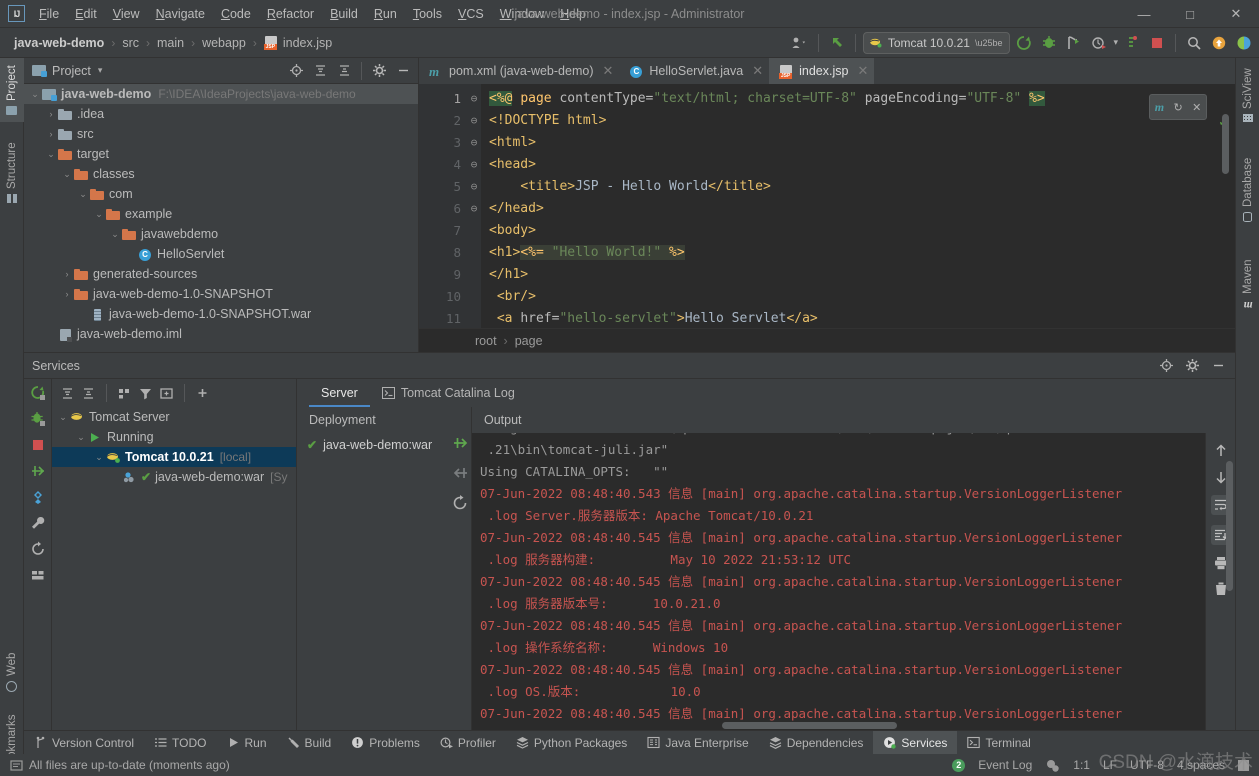 The image size is (1259, 776). What do you see at coordinates (1157, 43) in the screenshot?
I see `stop-icon` at bounding box center [1157, 43].